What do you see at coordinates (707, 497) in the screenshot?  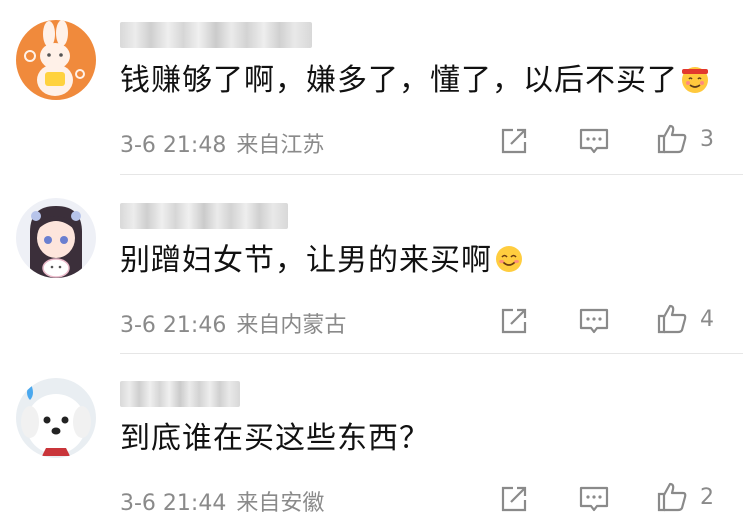 I see `like-count: 2` at bounding box center [707, 497].